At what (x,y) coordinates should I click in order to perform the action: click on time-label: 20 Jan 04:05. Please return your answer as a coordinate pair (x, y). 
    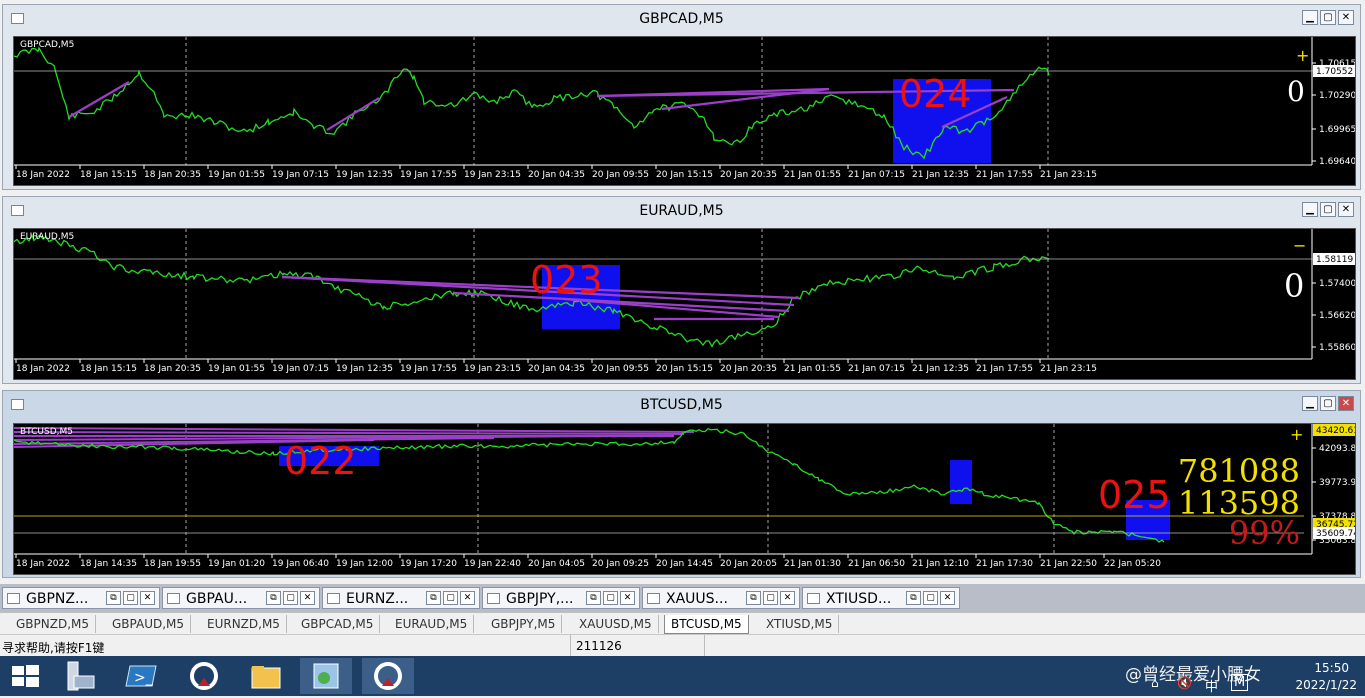
    Looking at the image, I should click on (556, 564).